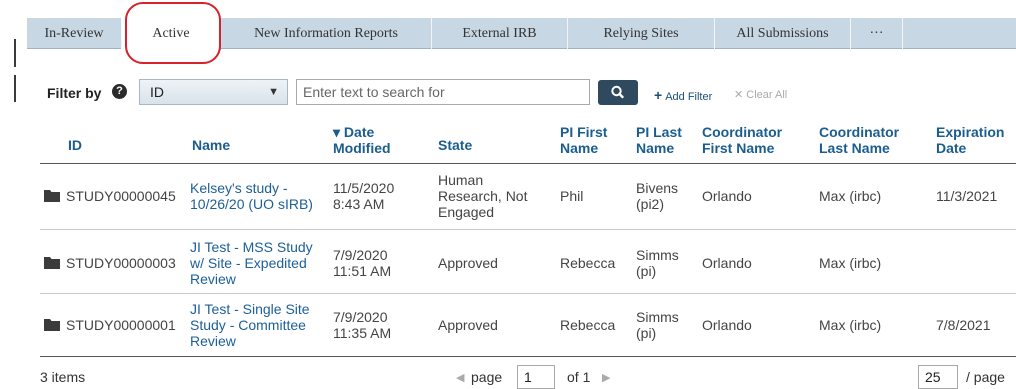 The width and height of the screenshot is (1016, 389). I want to click on search-button, so click(618, 92).